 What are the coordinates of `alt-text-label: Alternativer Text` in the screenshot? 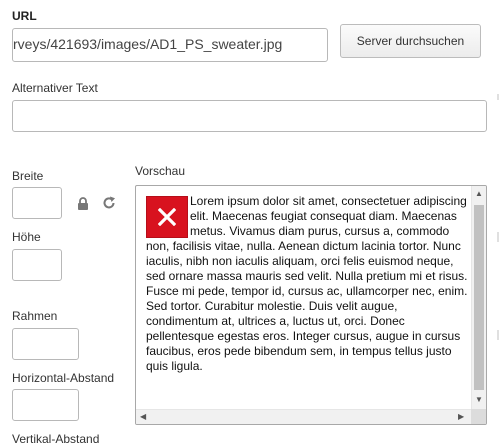 It's located at (55, 88).